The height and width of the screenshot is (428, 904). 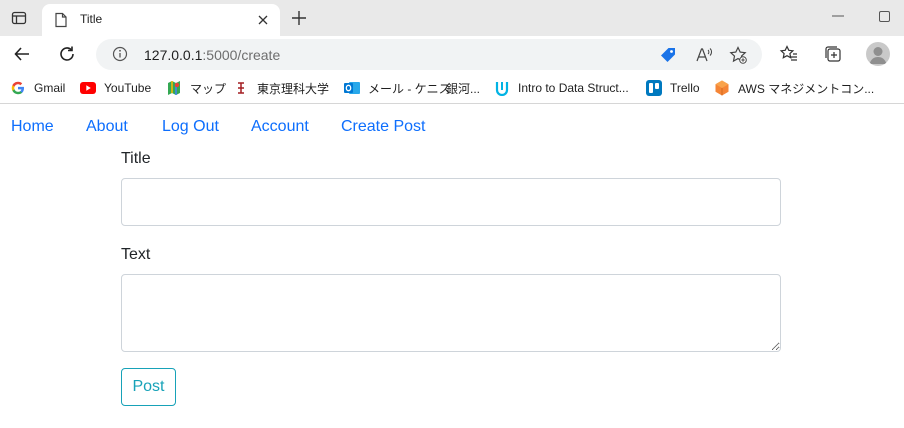 I want to click on bookmark-outlook: メール - ケニス, so click(x=397, y=88).